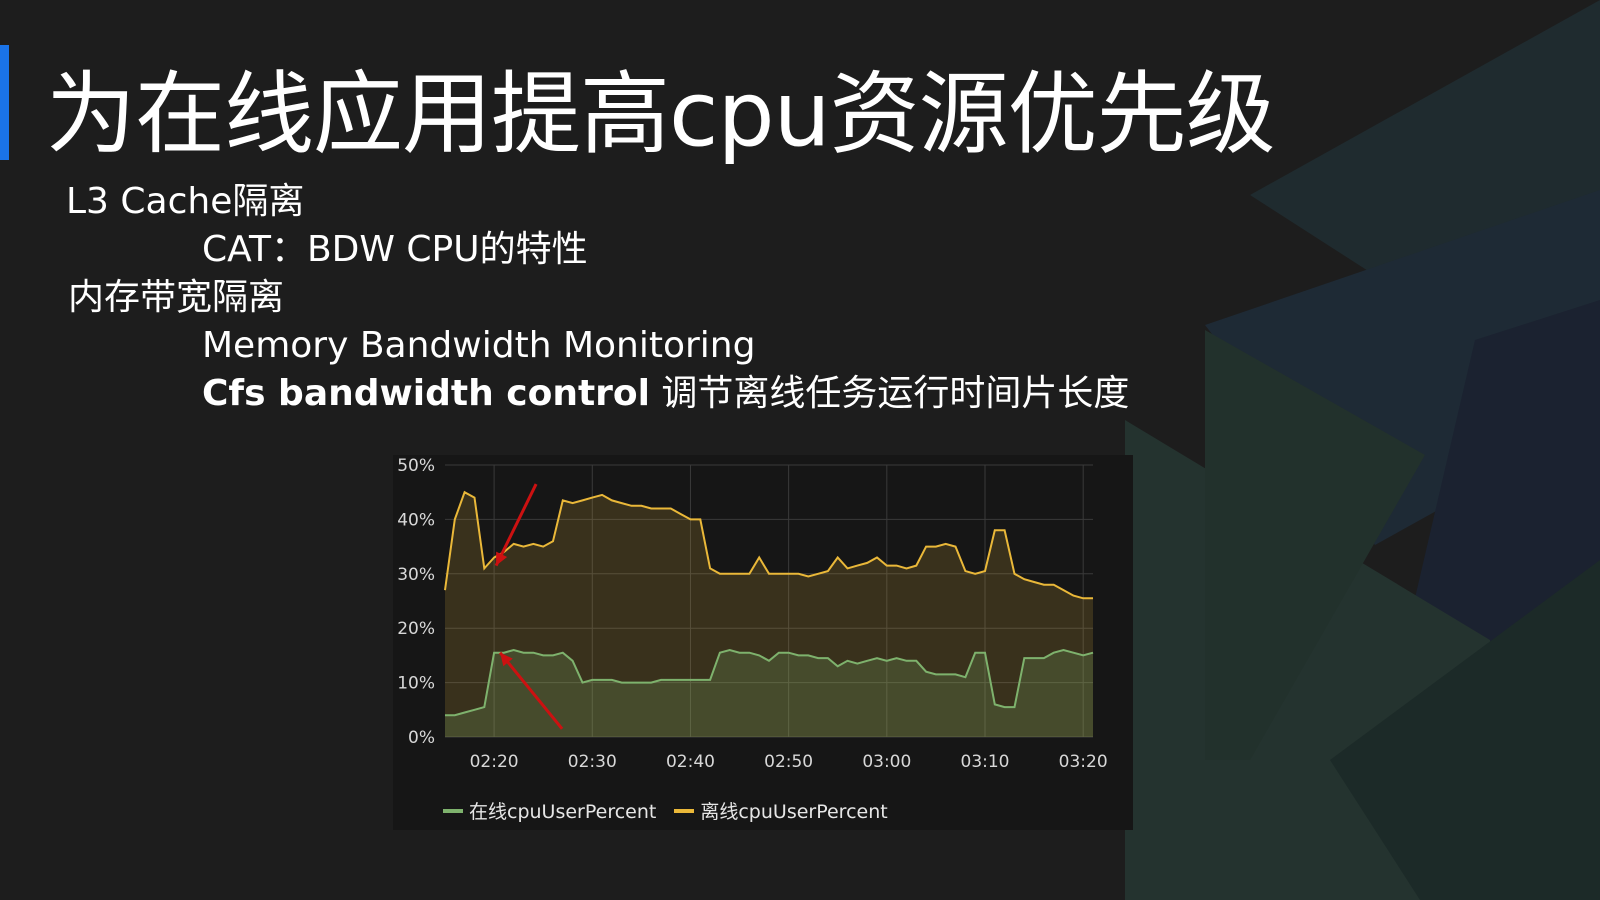 Image resolution: width=1600 pixels, height=900 pixels. What do you see at coordinates (794, 812) in the screenshot?
I see `legend-label-offline: 离线cpuUserPercent` at bounding box center [794, 812].